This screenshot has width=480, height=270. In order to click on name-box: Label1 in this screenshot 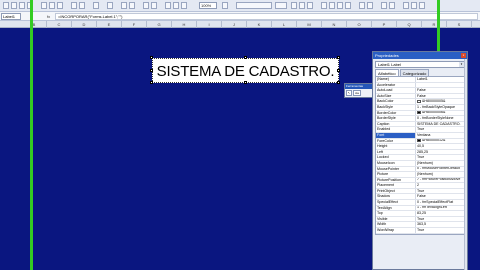, I will do `click(11, 16)`.